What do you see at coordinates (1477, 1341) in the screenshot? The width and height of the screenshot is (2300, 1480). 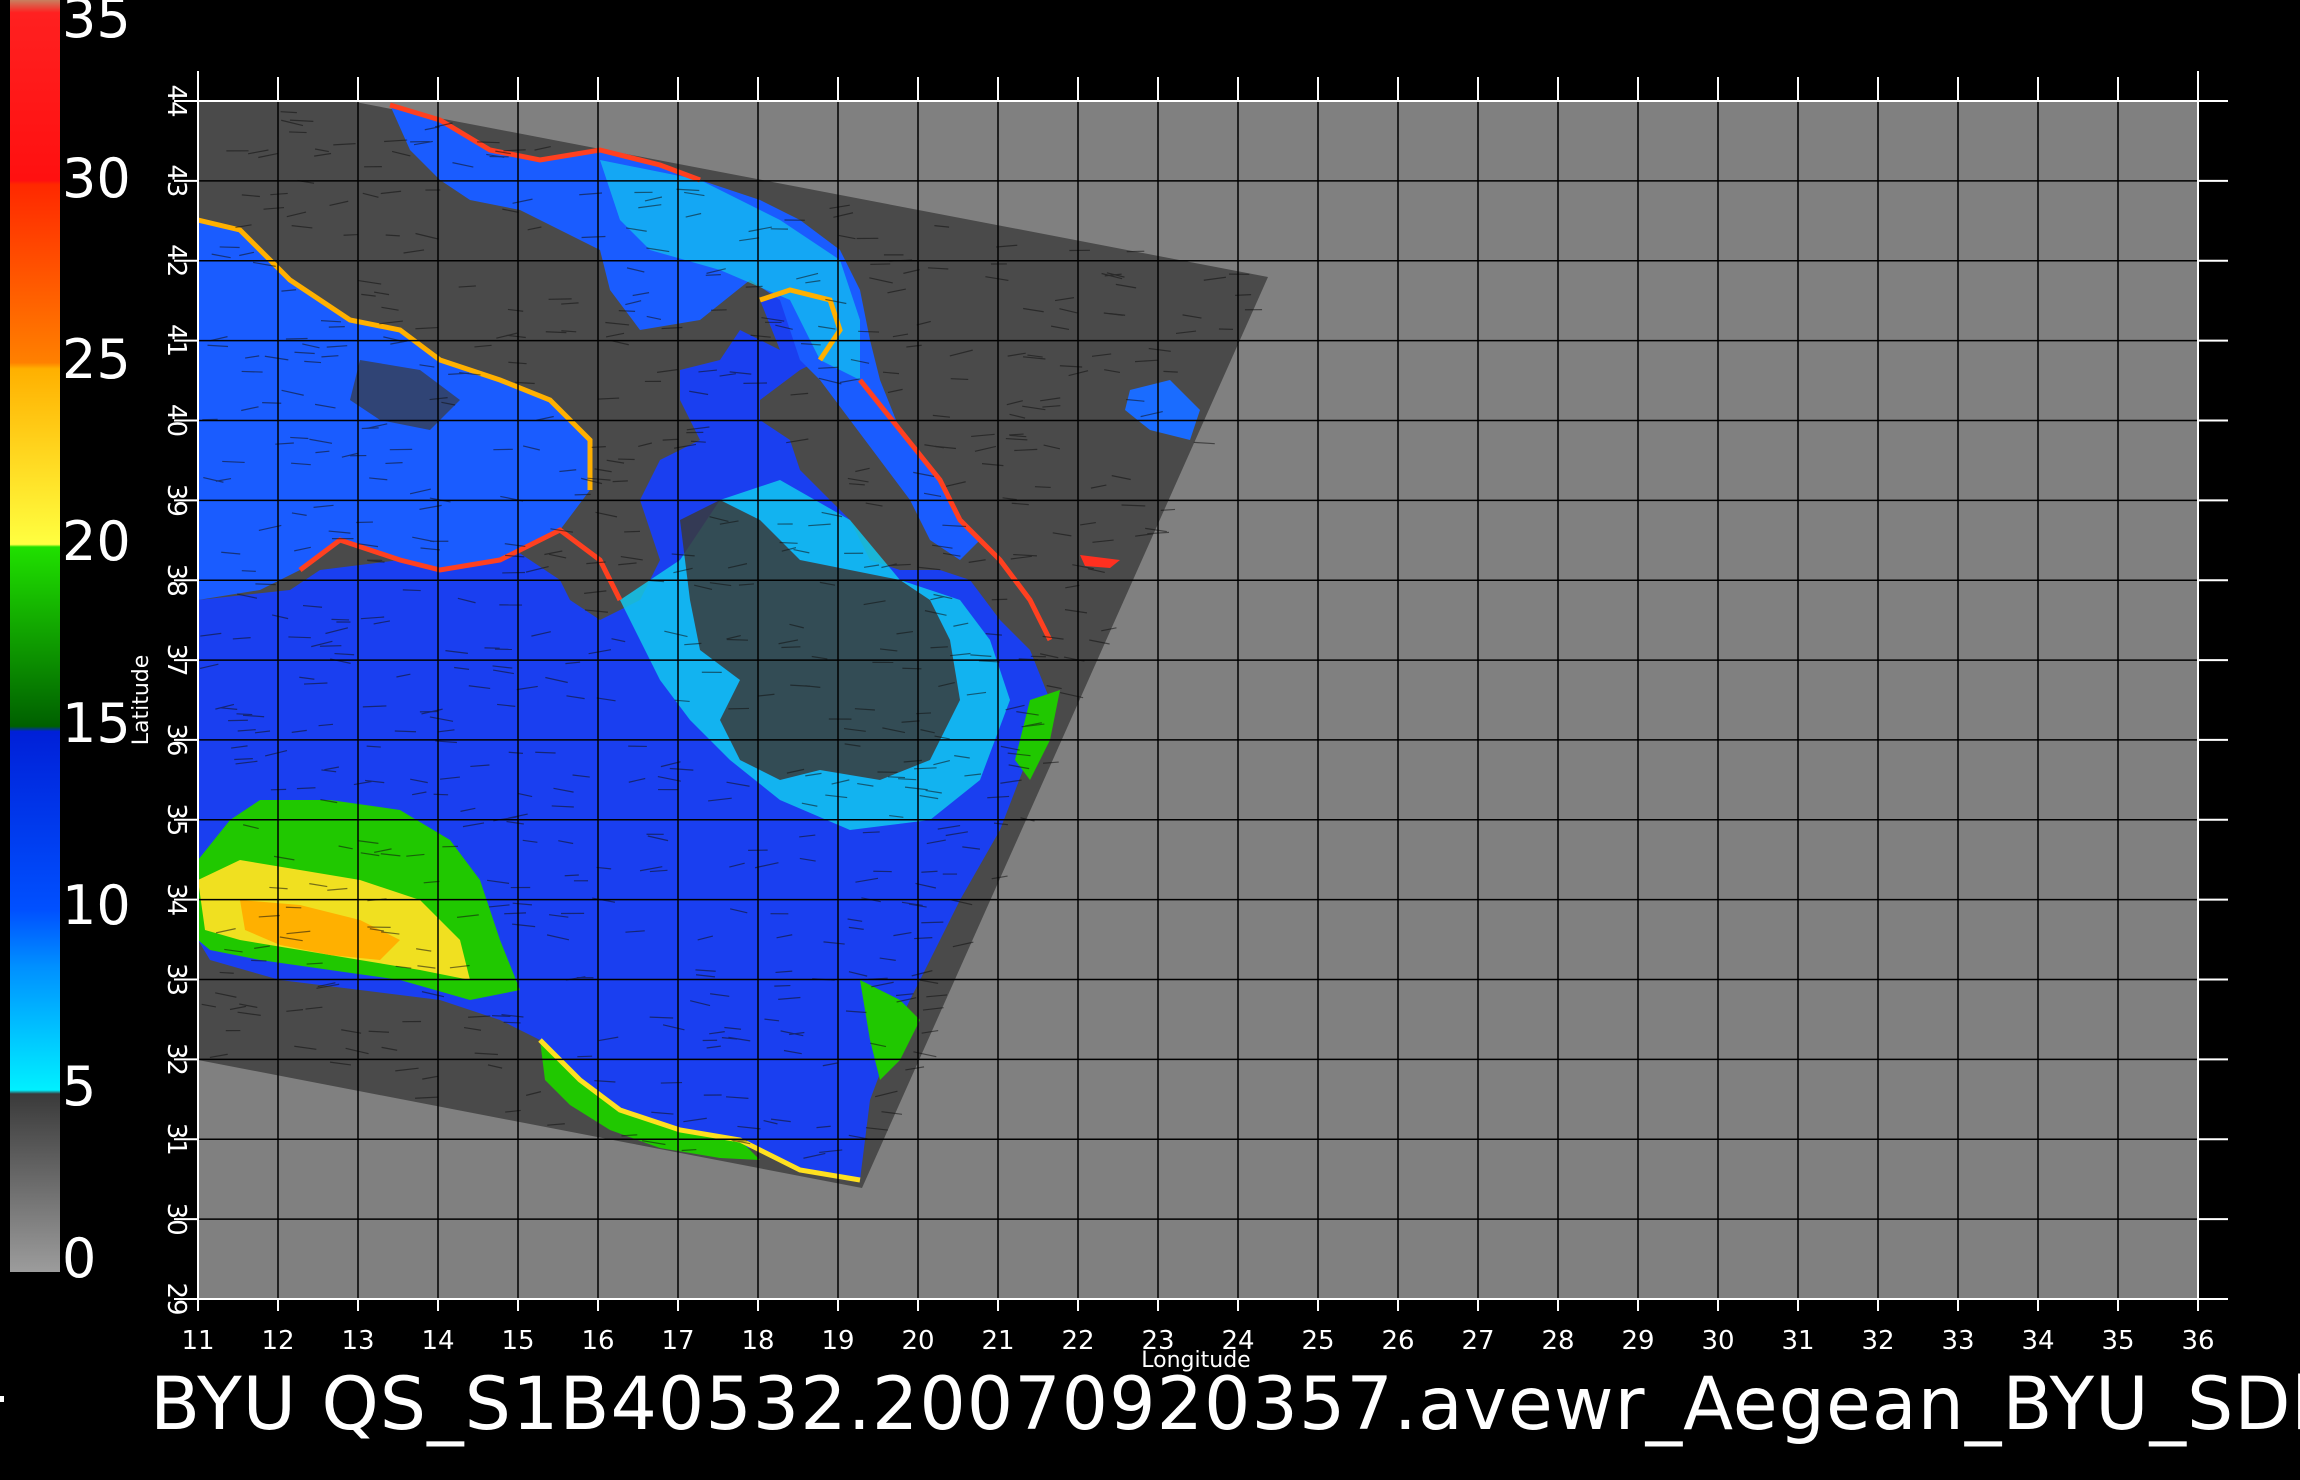 I see `lon-tick-label: 27` at bounding box center [1477, 1341].